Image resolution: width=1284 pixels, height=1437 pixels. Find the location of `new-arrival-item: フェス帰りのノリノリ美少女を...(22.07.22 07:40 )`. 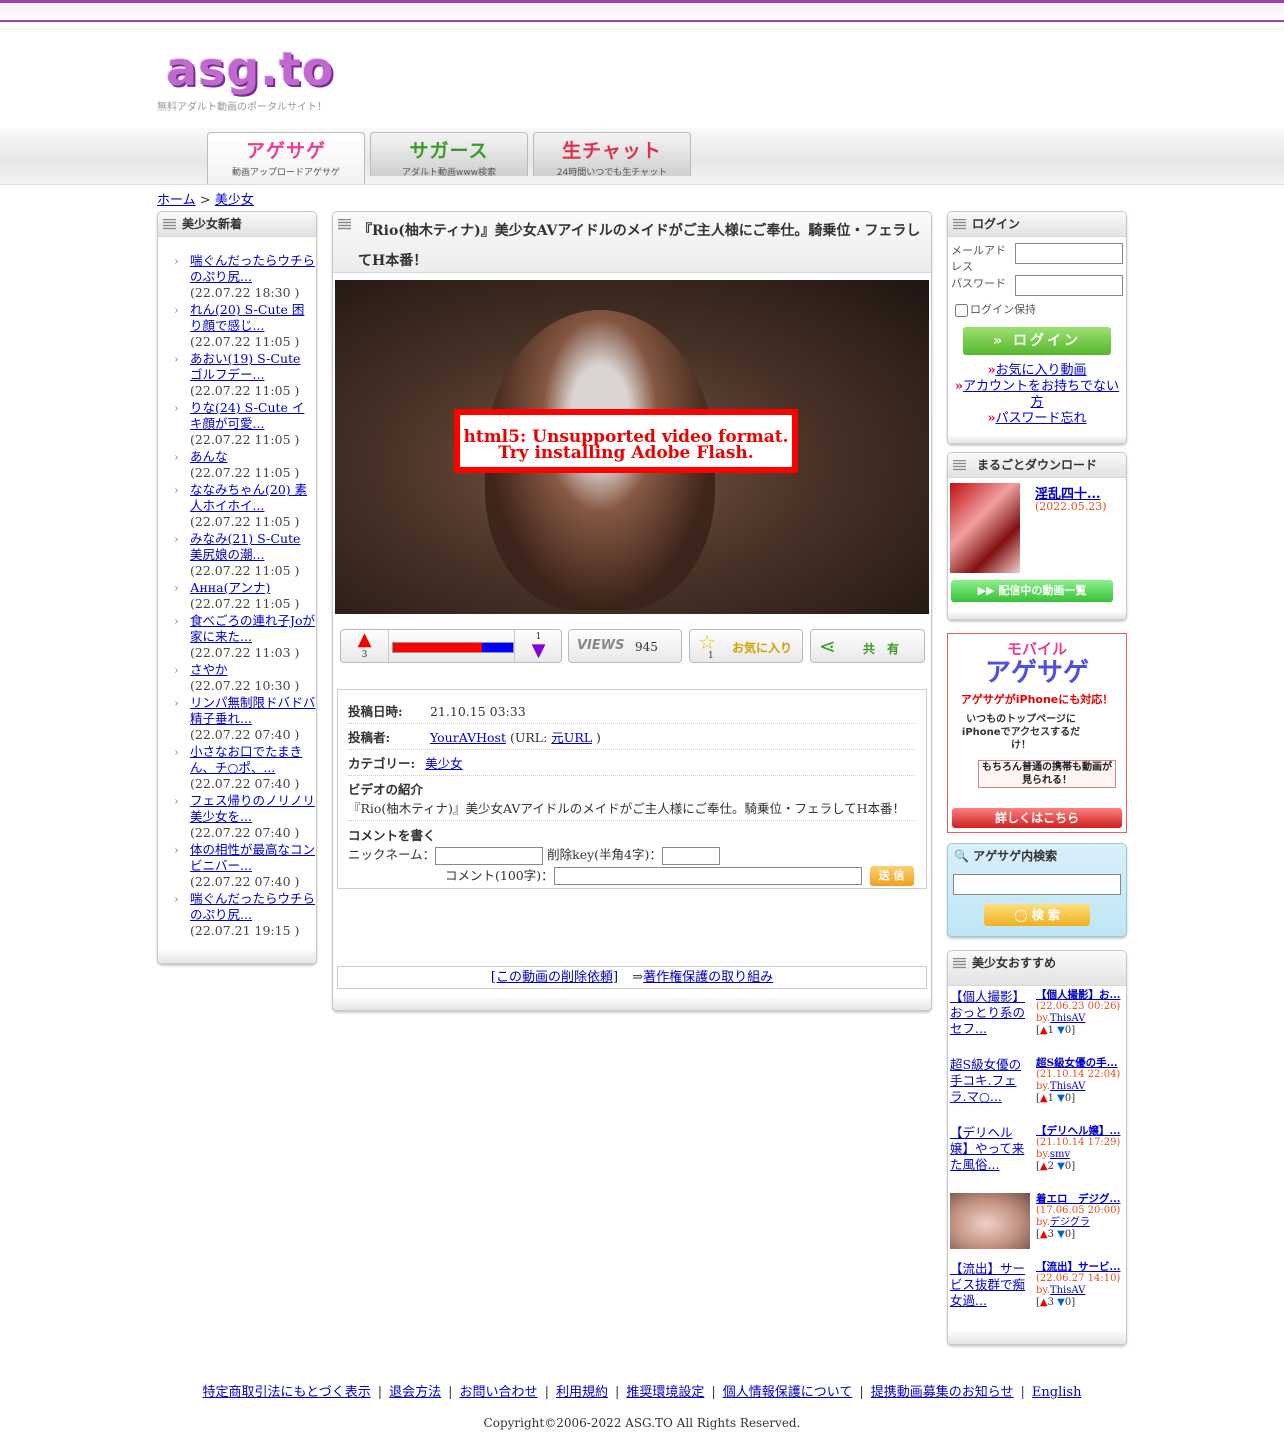

new-arrival-item: フェス帰りのノリノリ美少女を...(22.07.22 07:40 ) is located at coordinates (237, 817).